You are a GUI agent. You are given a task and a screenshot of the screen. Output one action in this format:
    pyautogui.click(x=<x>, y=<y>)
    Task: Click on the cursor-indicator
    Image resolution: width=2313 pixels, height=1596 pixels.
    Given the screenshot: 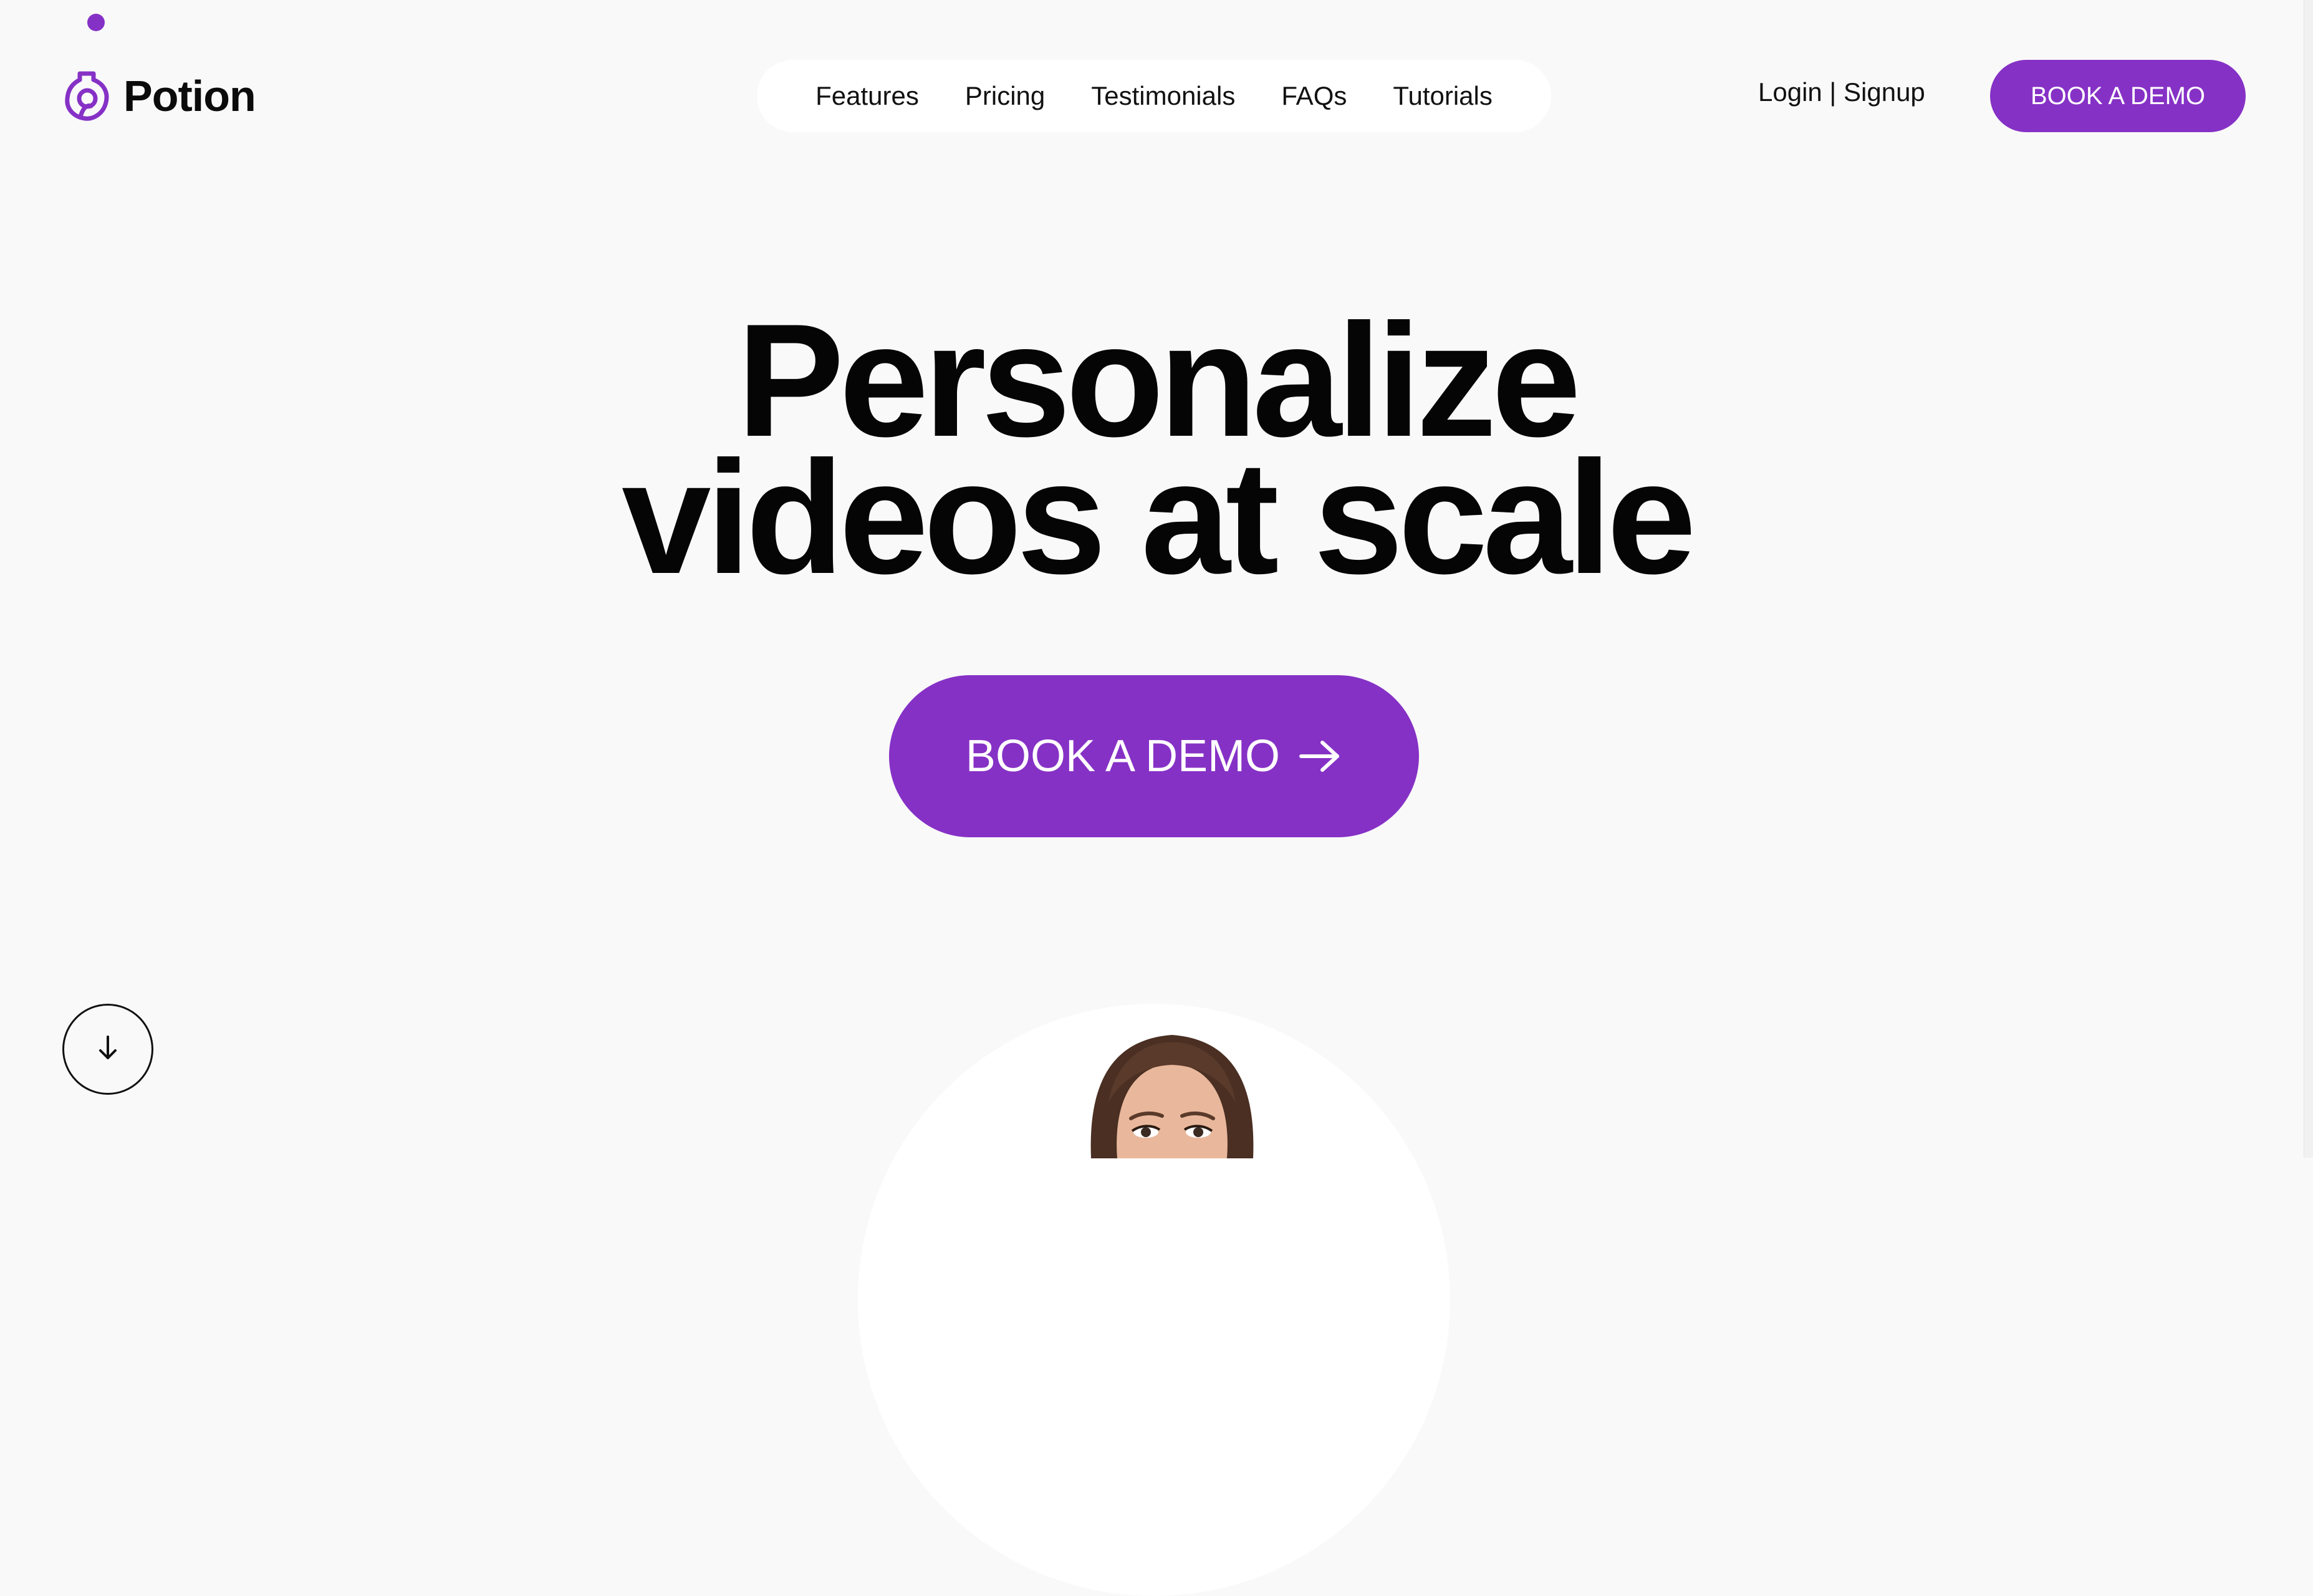 What is the action you would take?
    pyautogui.click(x=96, y=22)
    